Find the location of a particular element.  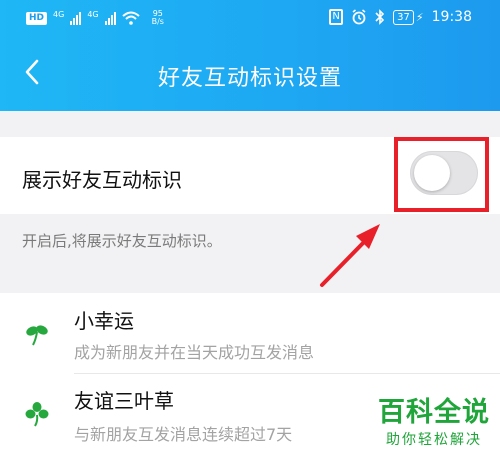

net-speed-unit: B/s is located at coordinates (157, 21).